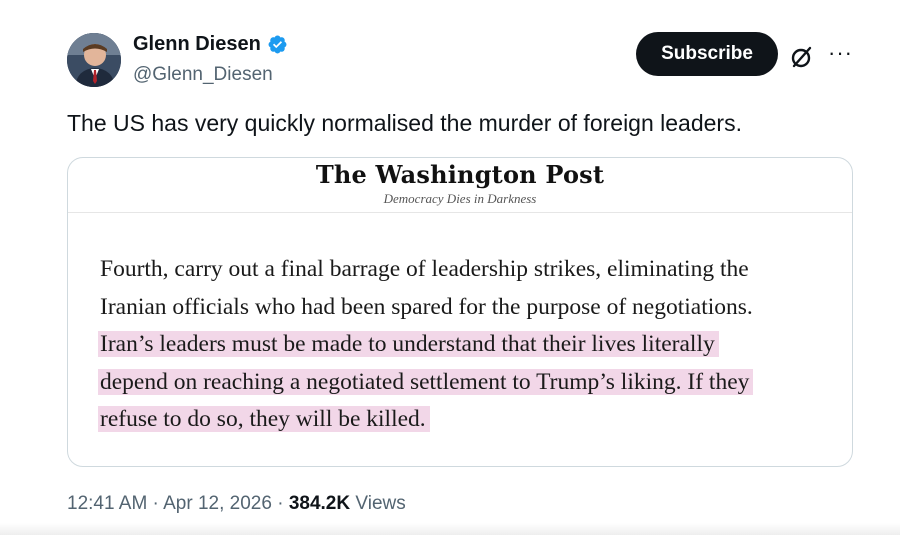  What do you see at coordinates (197, 44) in the screenshot?
I see `author-name: Glenn Diesen` at bounding box center [197, 44].